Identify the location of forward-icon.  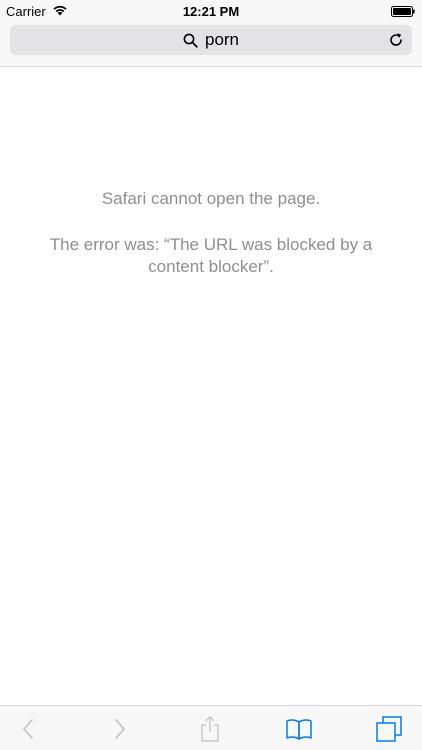
(120, 729).